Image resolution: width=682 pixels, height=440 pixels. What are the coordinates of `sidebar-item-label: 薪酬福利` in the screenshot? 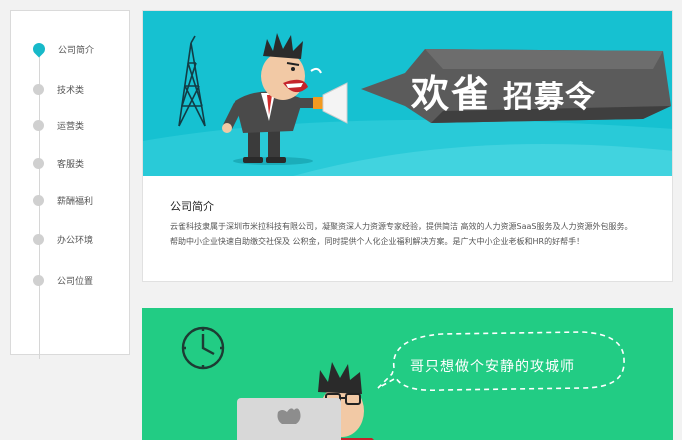 It's located at (75, 201).